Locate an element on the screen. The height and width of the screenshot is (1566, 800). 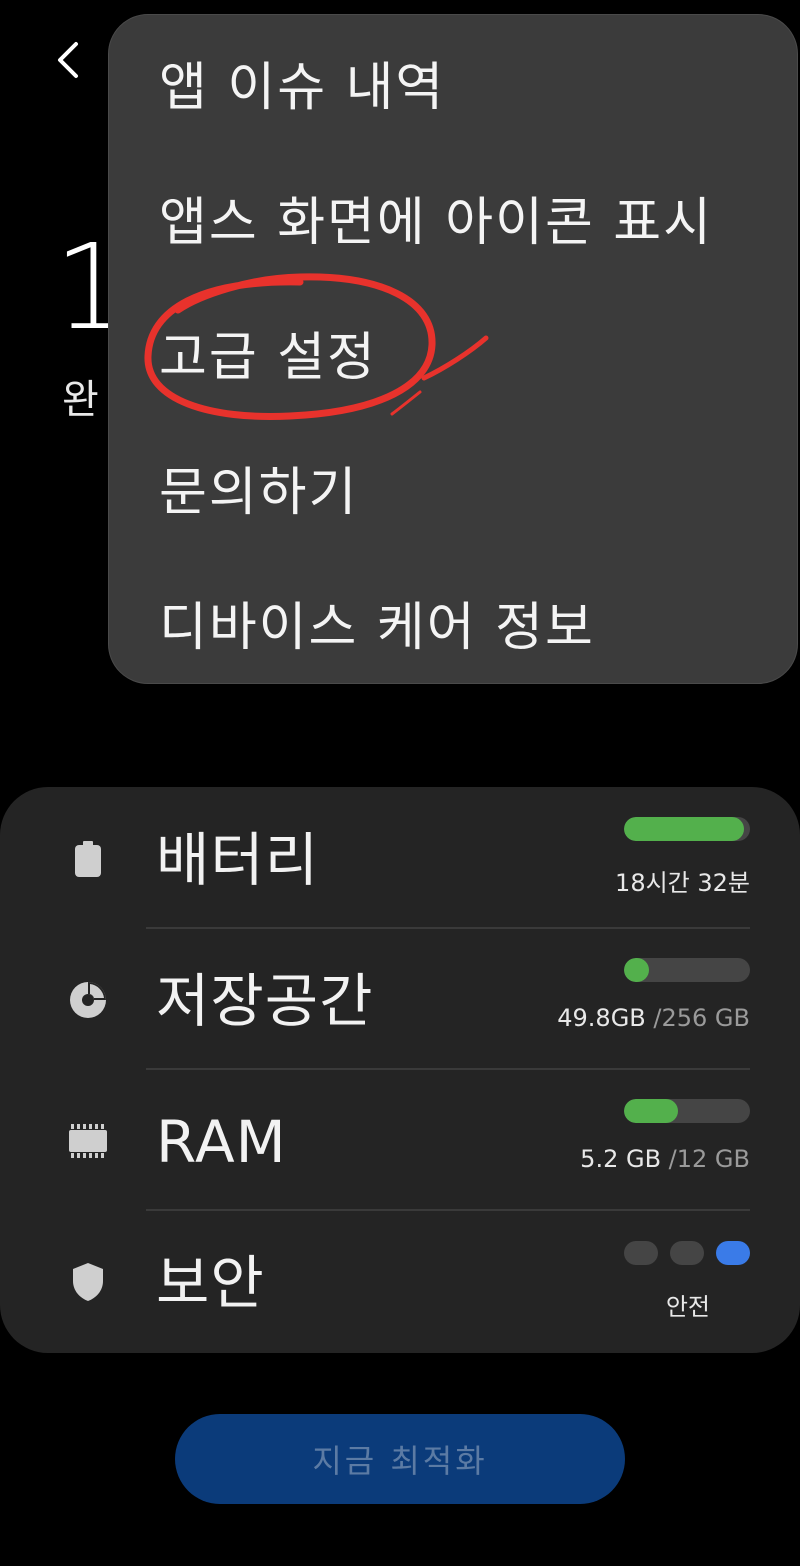
menu-item-show-icon-on-apps-screen: 앱스 화면에 아이콘 표시 is located at coordinates (436, 217).